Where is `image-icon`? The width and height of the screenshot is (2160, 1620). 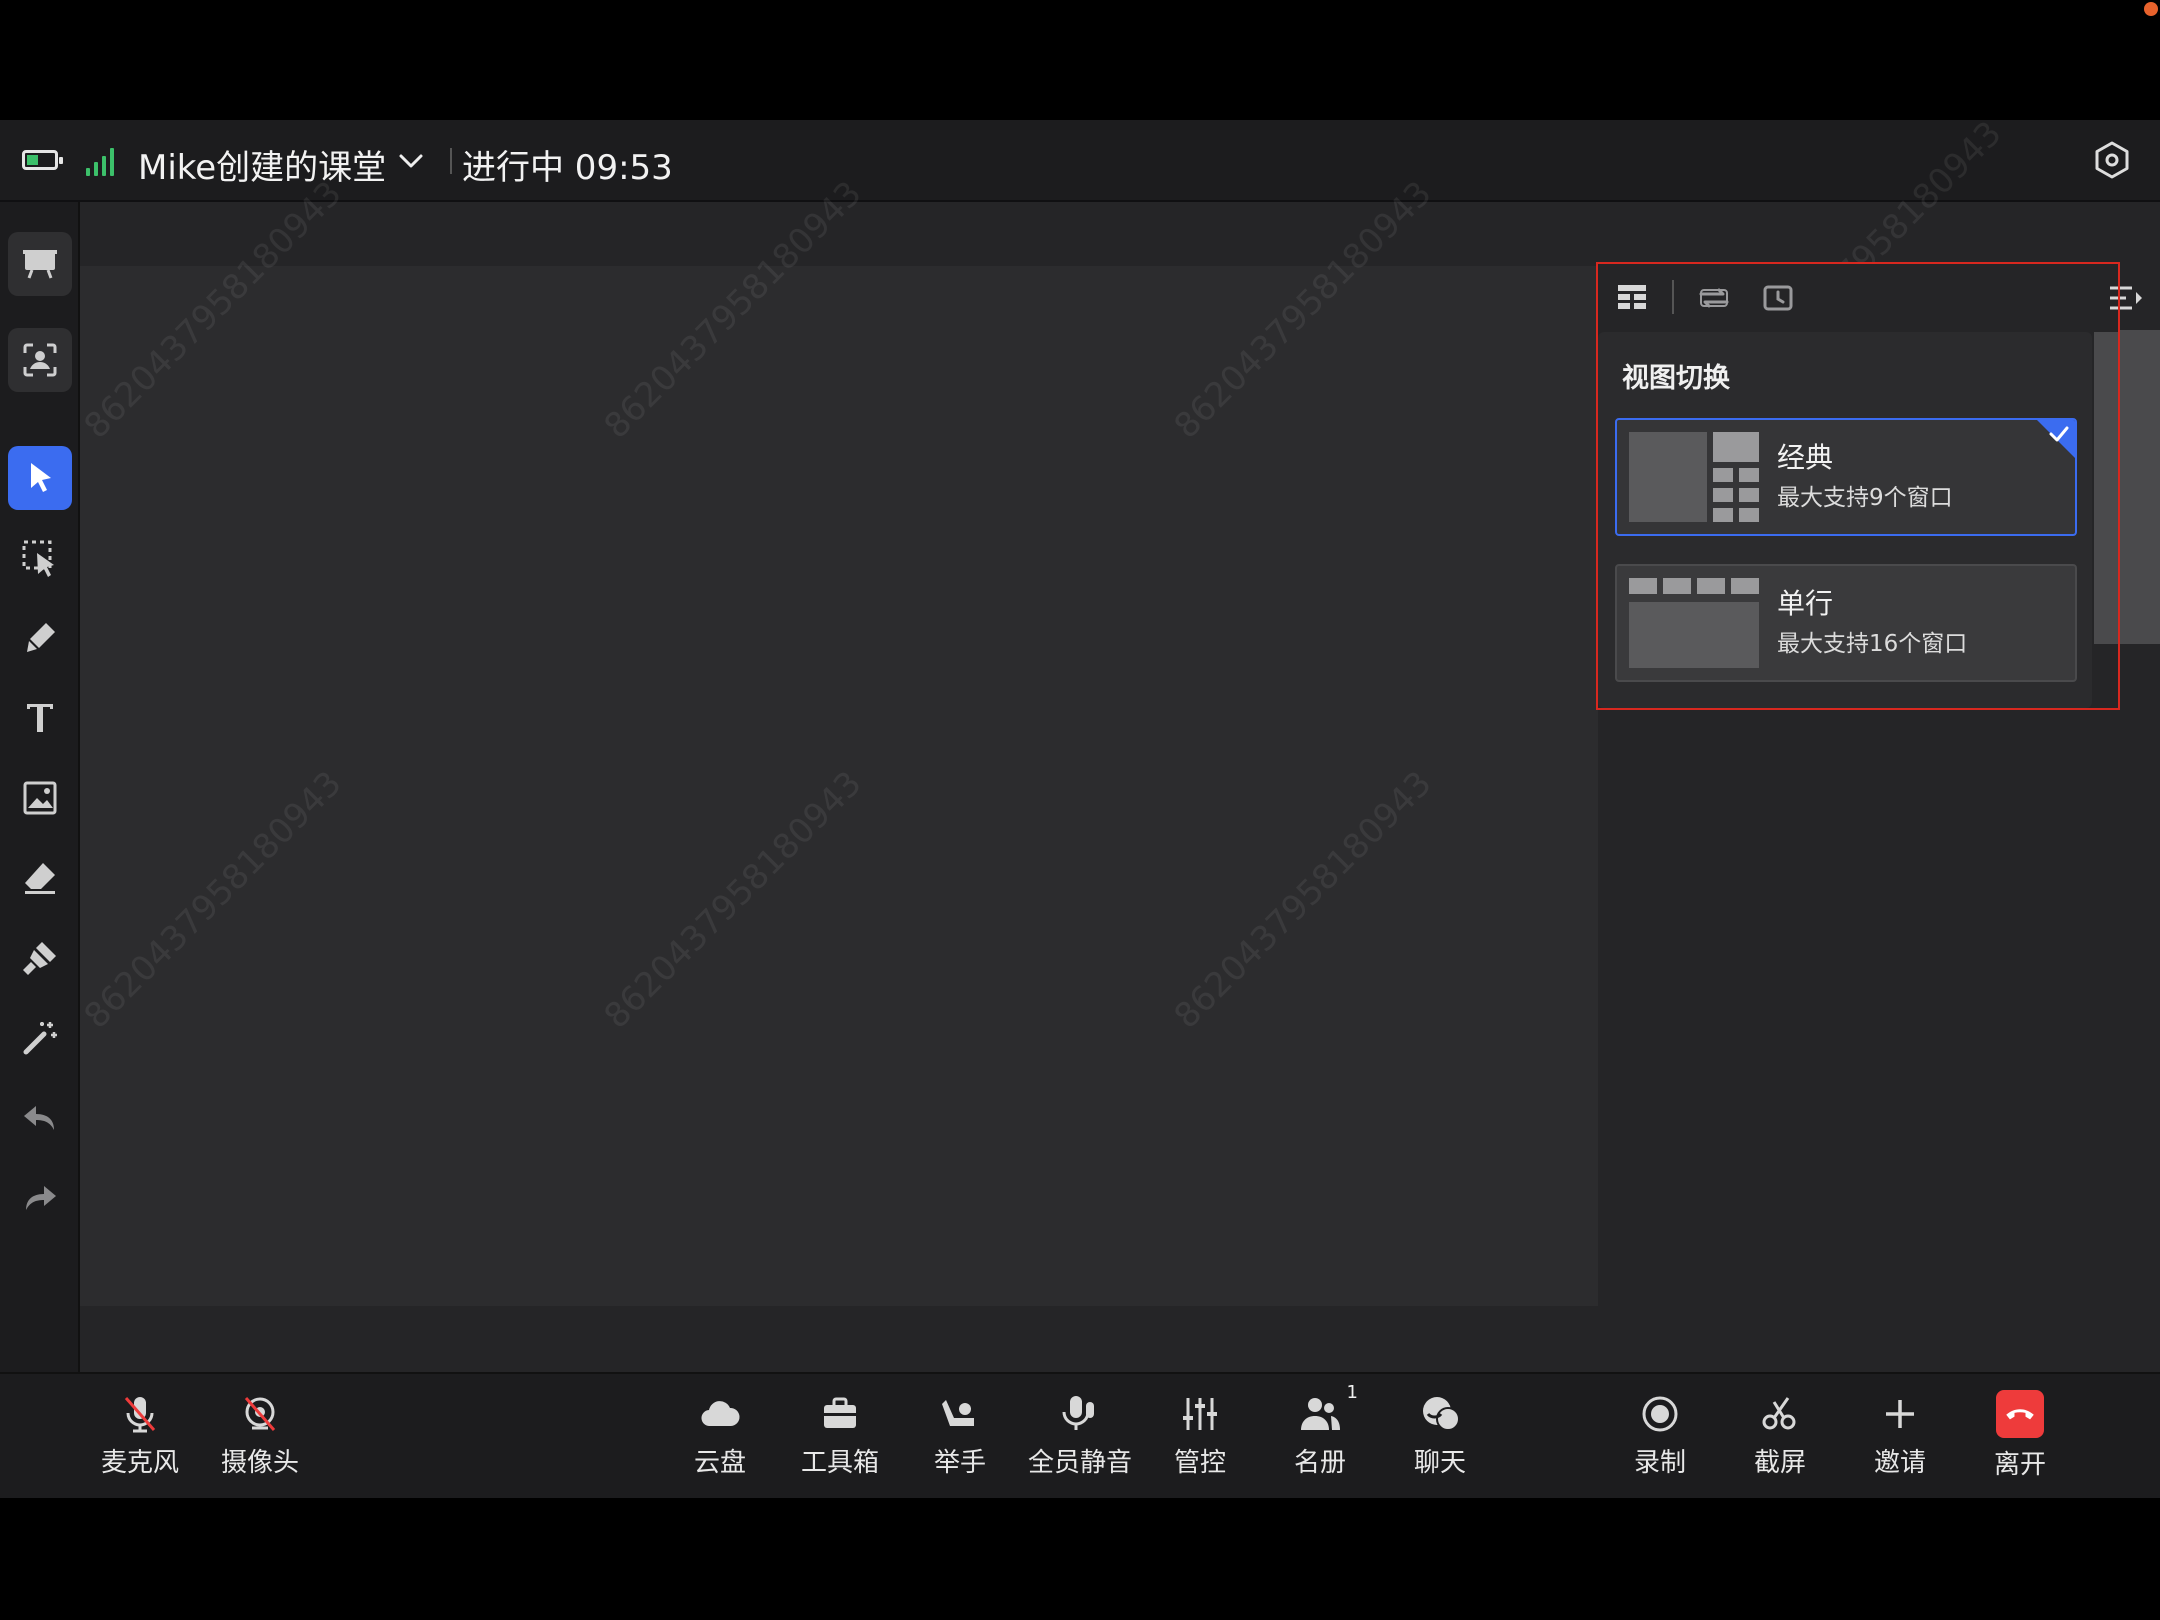 image-icon is located at coordinates (40, 798).